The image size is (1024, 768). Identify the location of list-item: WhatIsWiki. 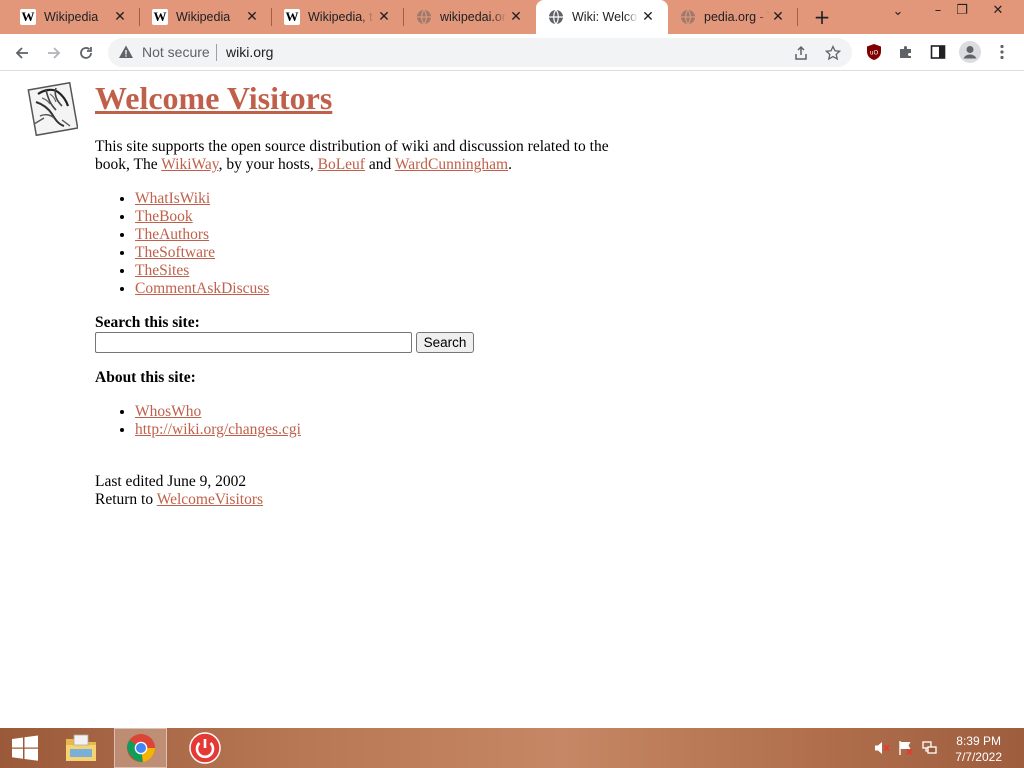
(202, 199).